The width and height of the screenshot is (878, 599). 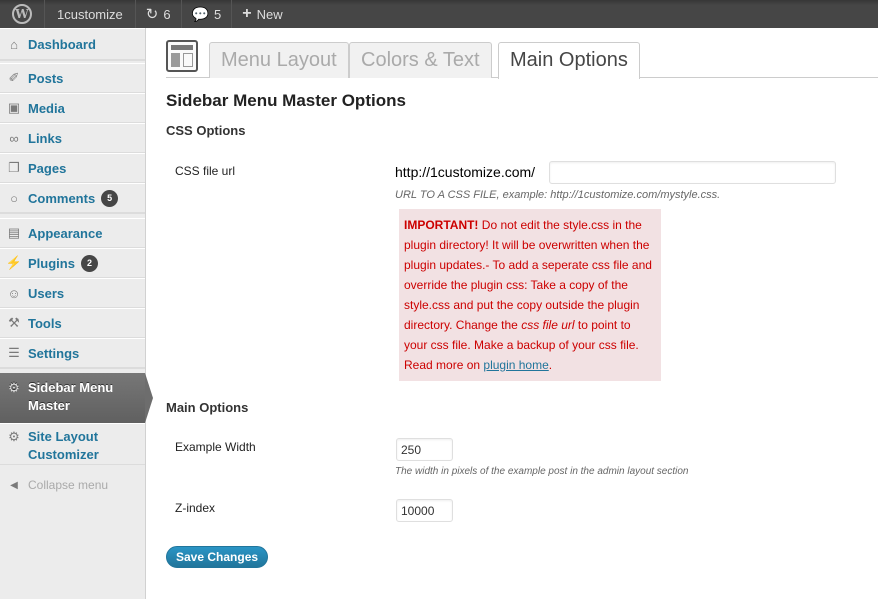 I want to click on sidebar-item-appearance: ▤ Appearance, so click(x=72, y=233).